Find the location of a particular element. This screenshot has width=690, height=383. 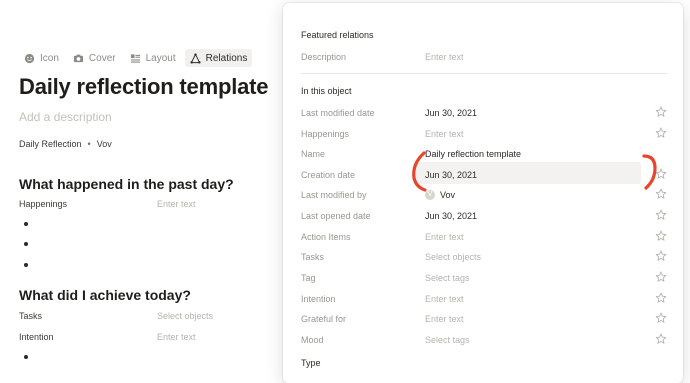

icon-button: Icon is located at coordinates (41, 58).